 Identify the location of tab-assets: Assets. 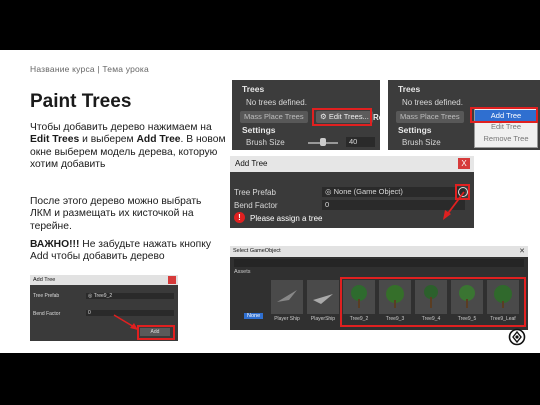
(242, 272).